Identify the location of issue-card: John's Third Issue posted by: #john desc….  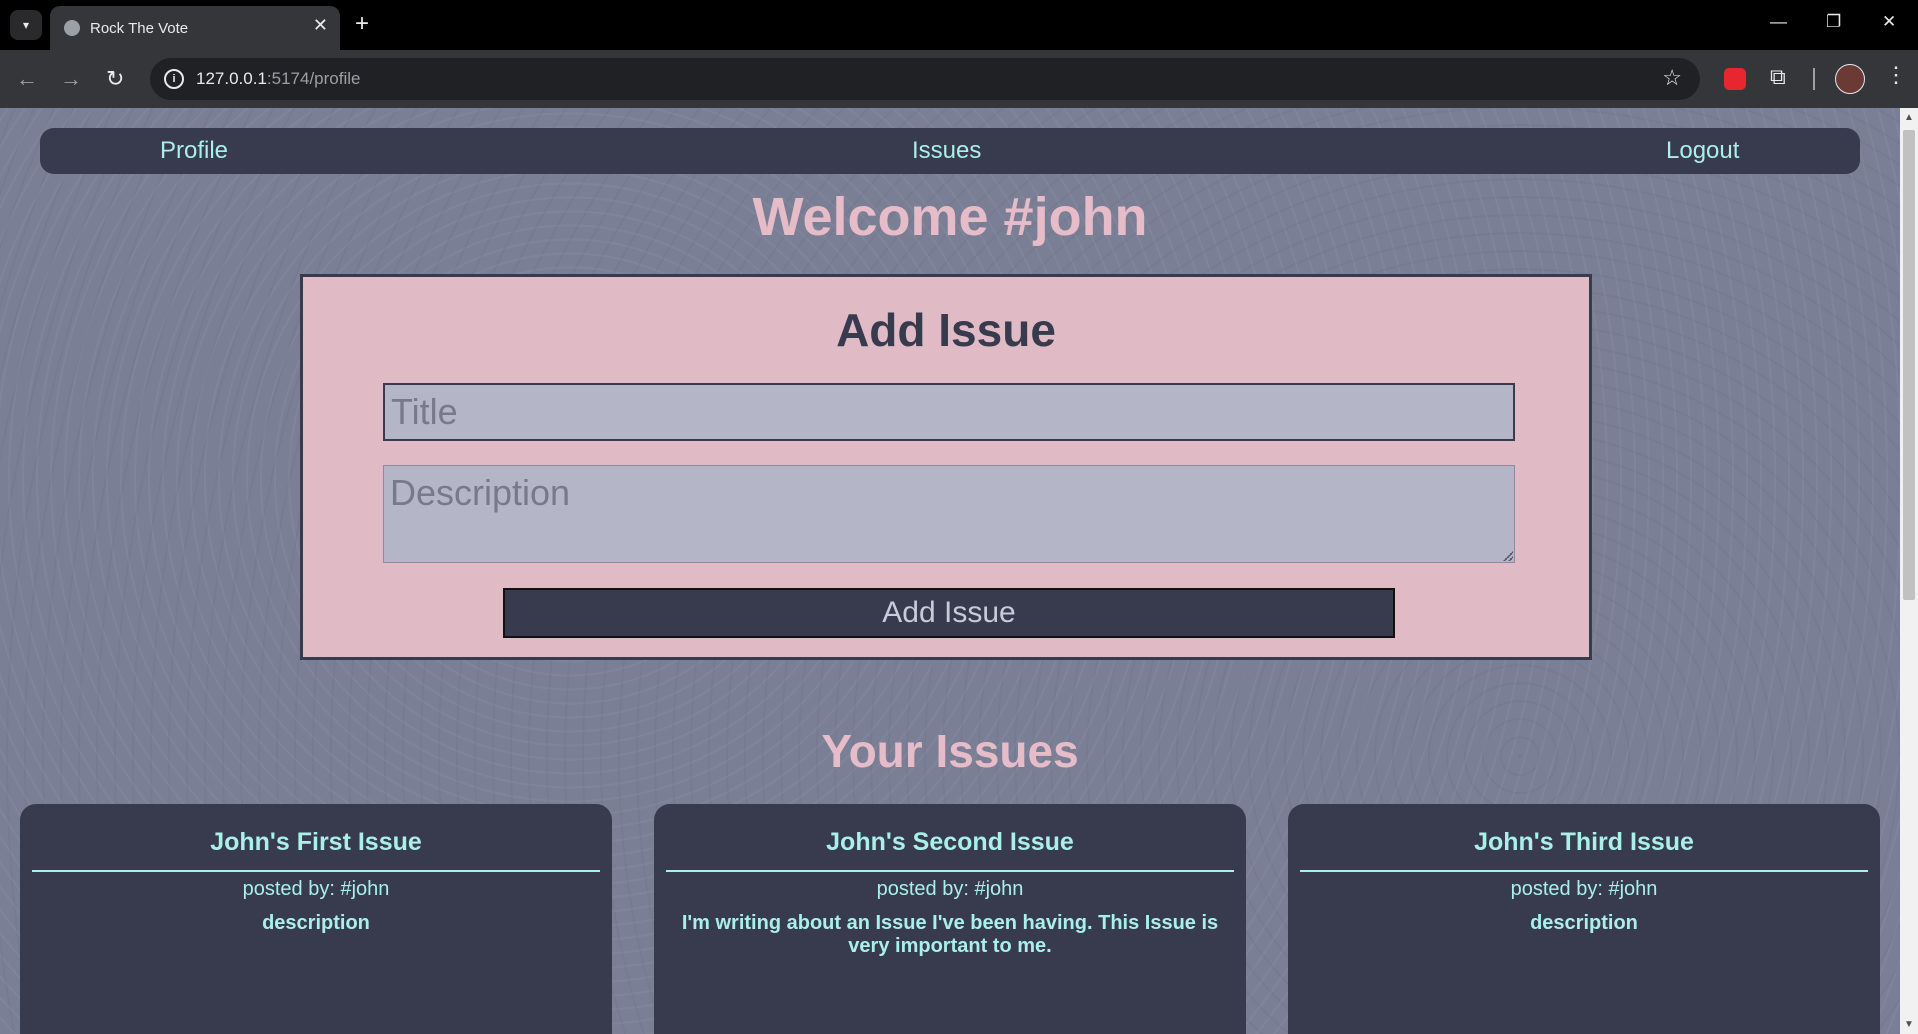
(1584, 919).